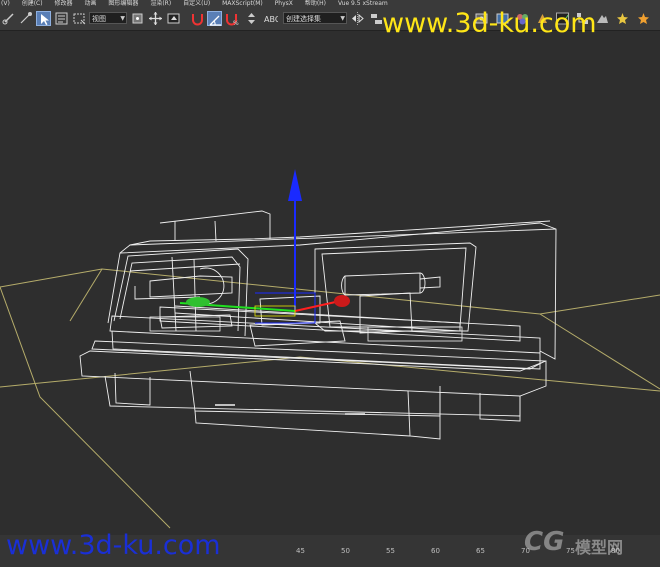  What do you see at coordinates (137, 18) in the screenshot?
I see `pivot-center-icon` at bounding box center [137, 18].